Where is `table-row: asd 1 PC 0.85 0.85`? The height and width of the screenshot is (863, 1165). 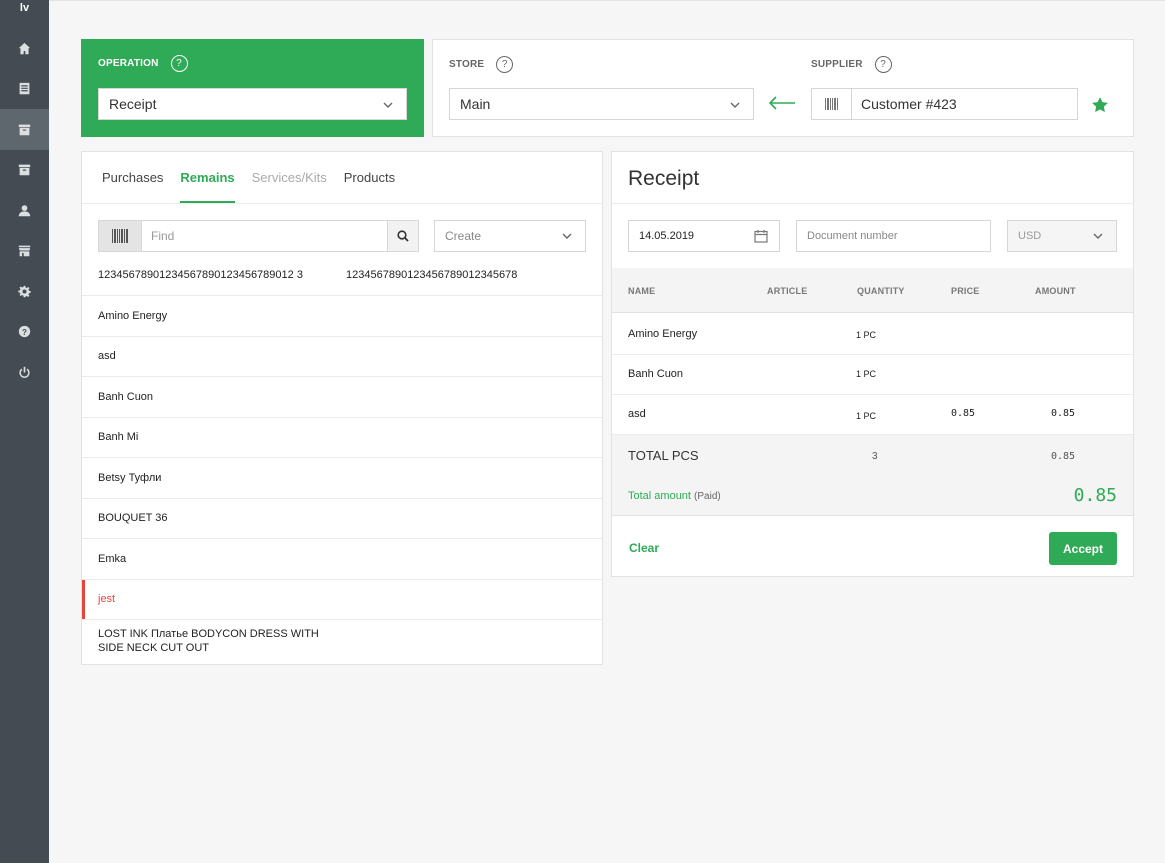
table-row: asd 1 PC 0.85 0.85 is located at coordinates (872, 414).